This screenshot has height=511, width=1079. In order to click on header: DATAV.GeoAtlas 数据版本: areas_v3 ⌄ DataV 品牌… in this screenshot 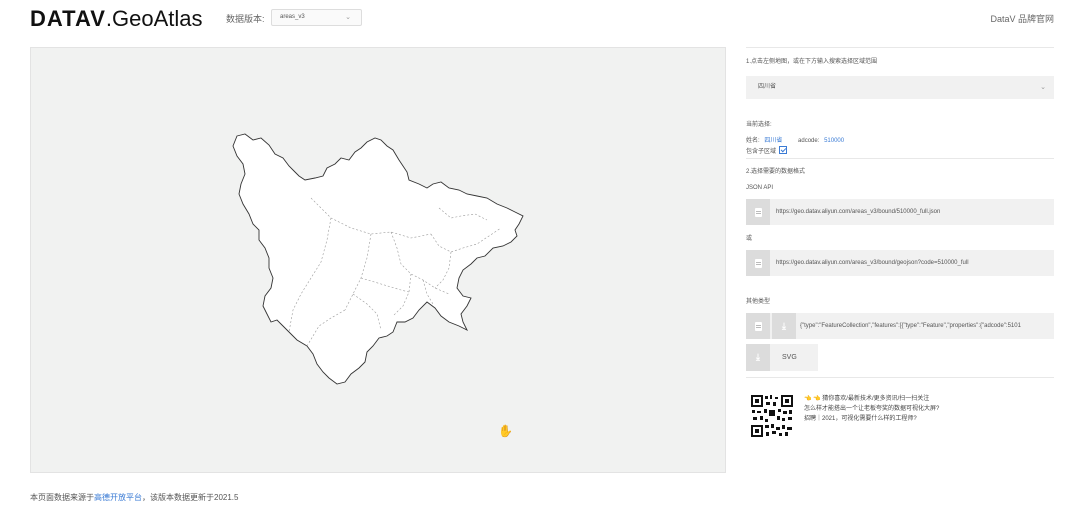, I will do `click(539, 19)`.